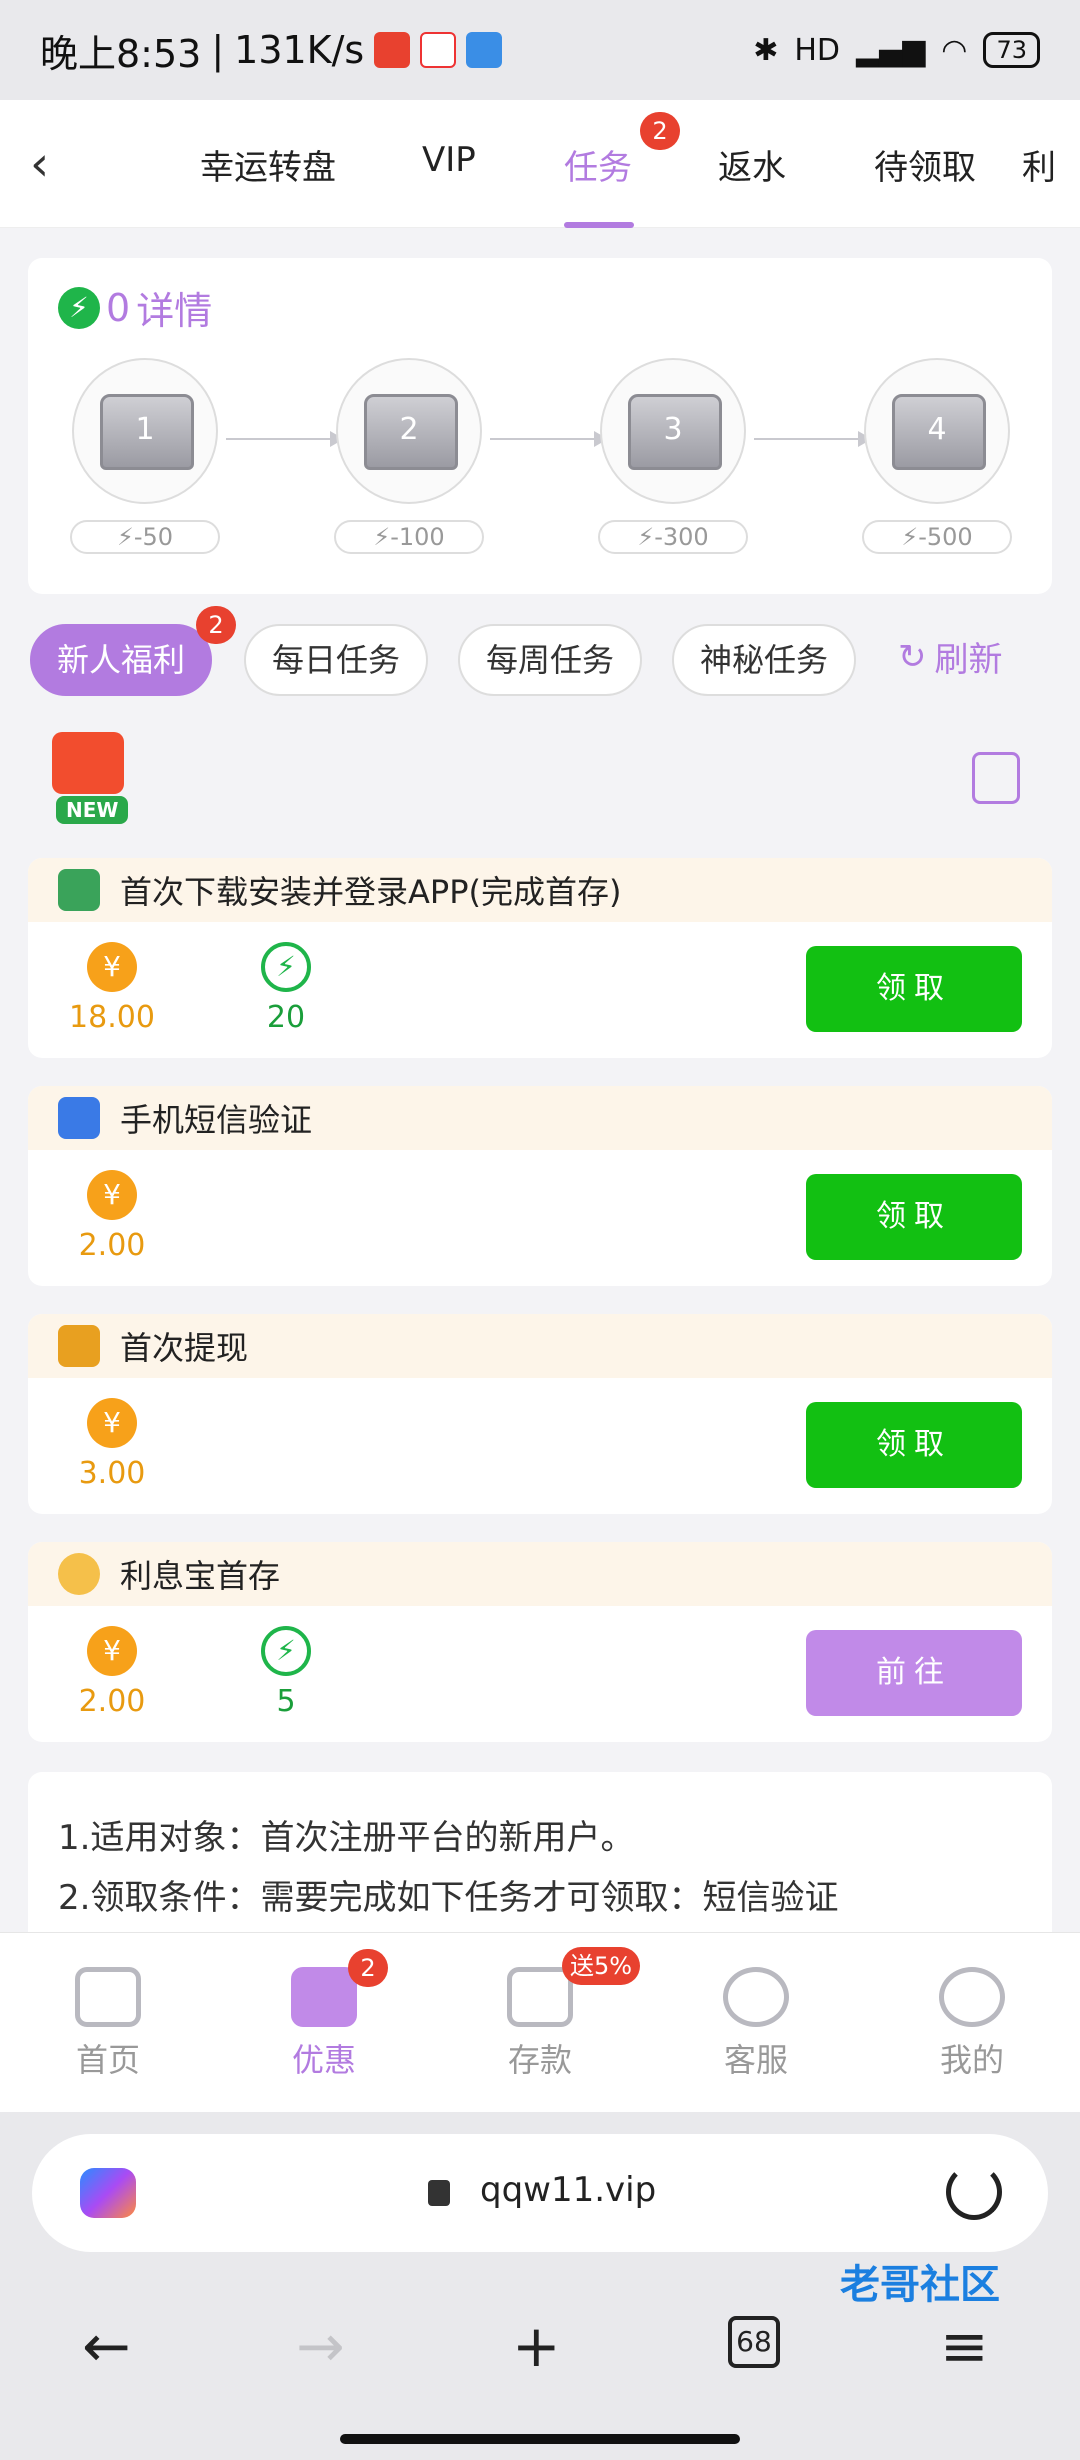 The width and height of the screenshot is (1080, 2460). I want to click on chip-weekly-tasks: 每周任务, so click(550, 660).